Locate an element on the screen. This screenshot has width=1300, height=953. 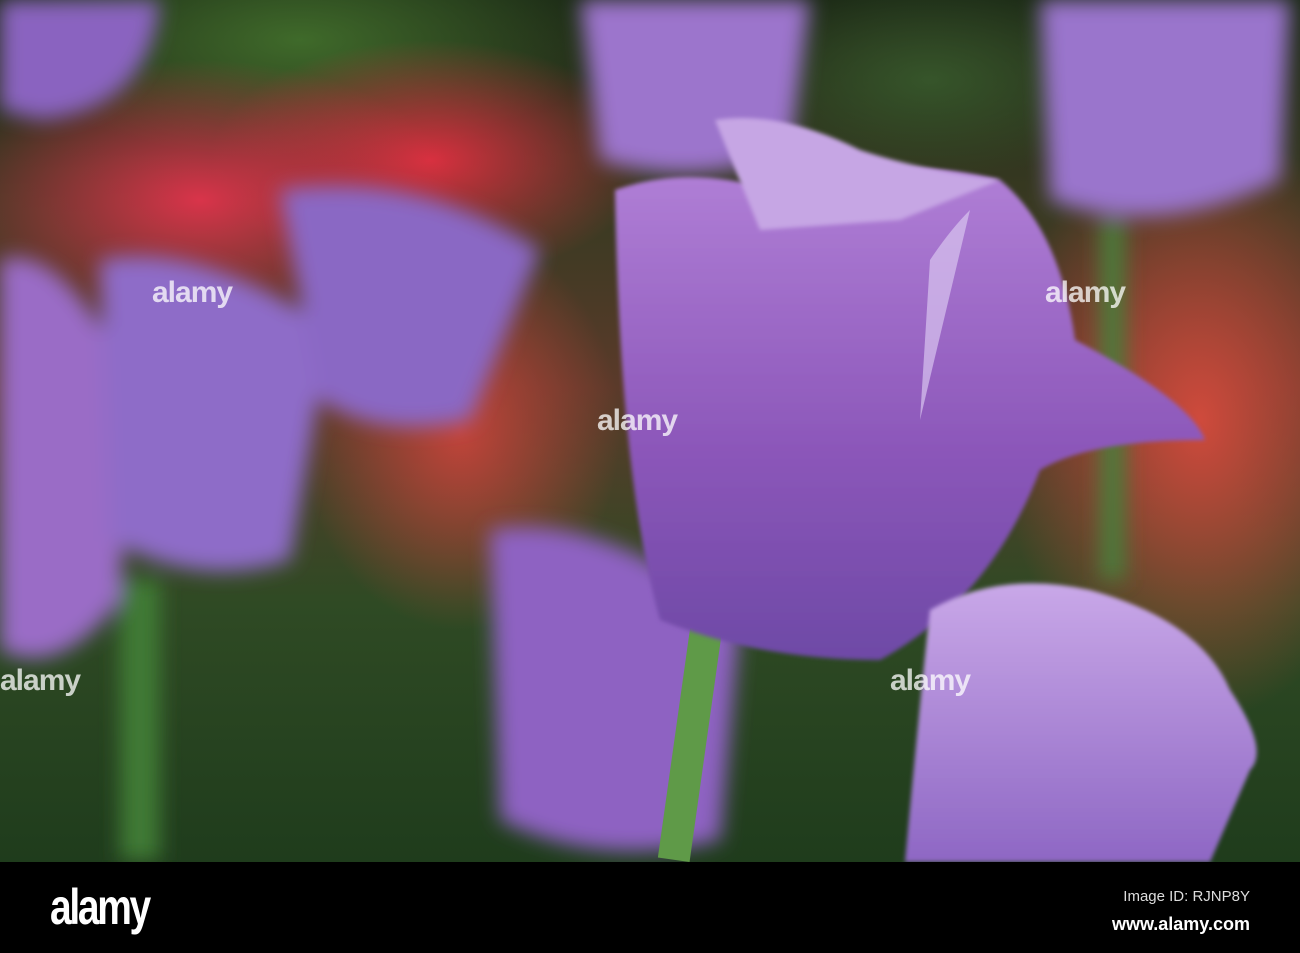
foreground-tulip is located at coordinates (1081, 722).